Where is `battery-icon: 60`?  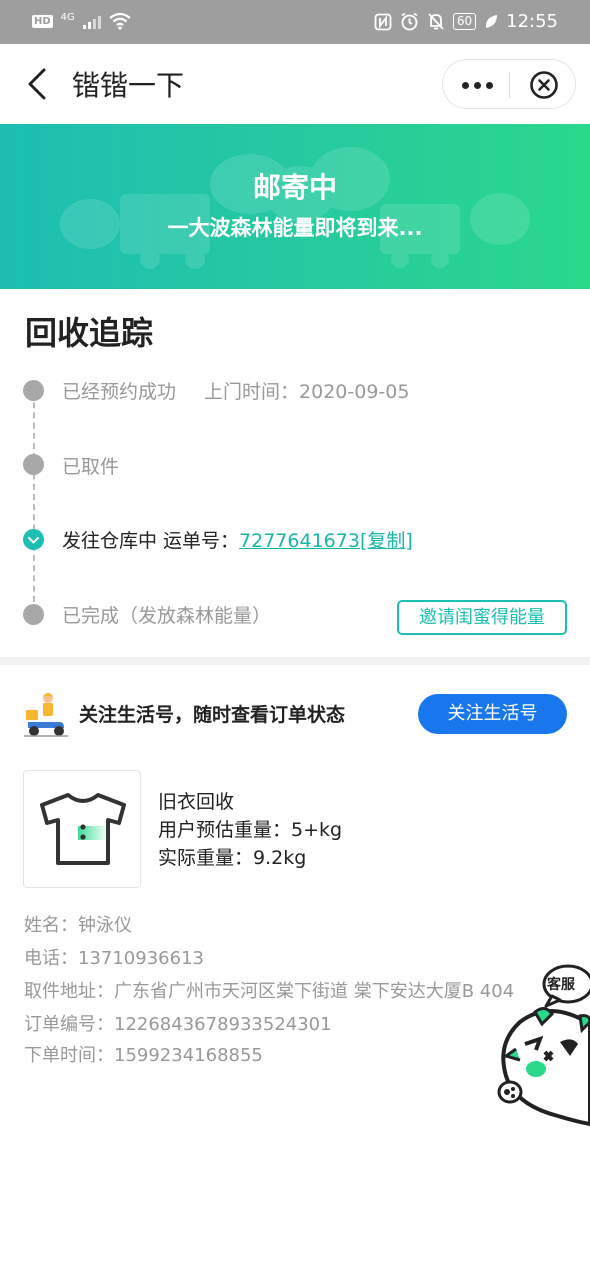 battery-icon: 60 is located at coordinates (464, 21).